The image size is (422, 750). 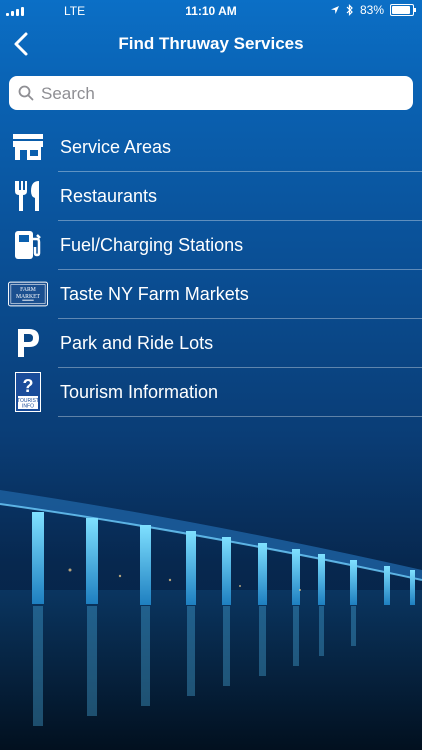 I want to click on list-item-farm-markets: FARM MARKET Taste NY Farm Markets, so click(x=211, y=294).